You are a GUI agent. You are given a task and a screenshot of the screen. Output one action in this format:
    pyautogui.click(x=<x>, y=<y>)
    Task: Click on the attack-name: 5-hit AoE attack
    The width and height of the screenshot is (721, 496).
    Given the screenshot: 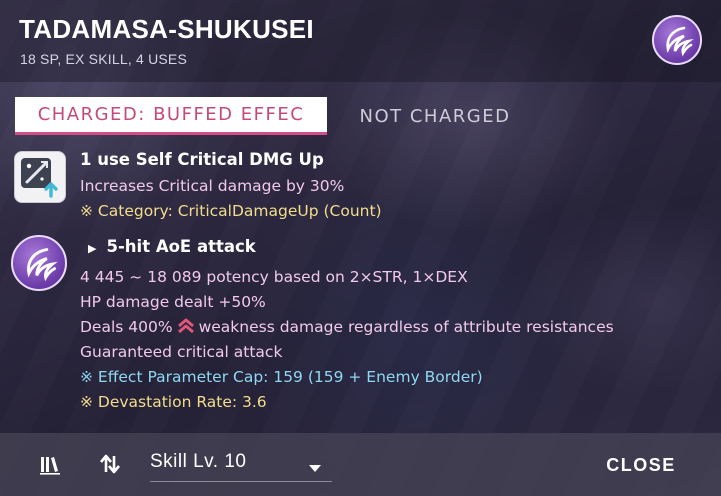 What is the action you would take?
    pyautogui.click(x=181, y=246)
    